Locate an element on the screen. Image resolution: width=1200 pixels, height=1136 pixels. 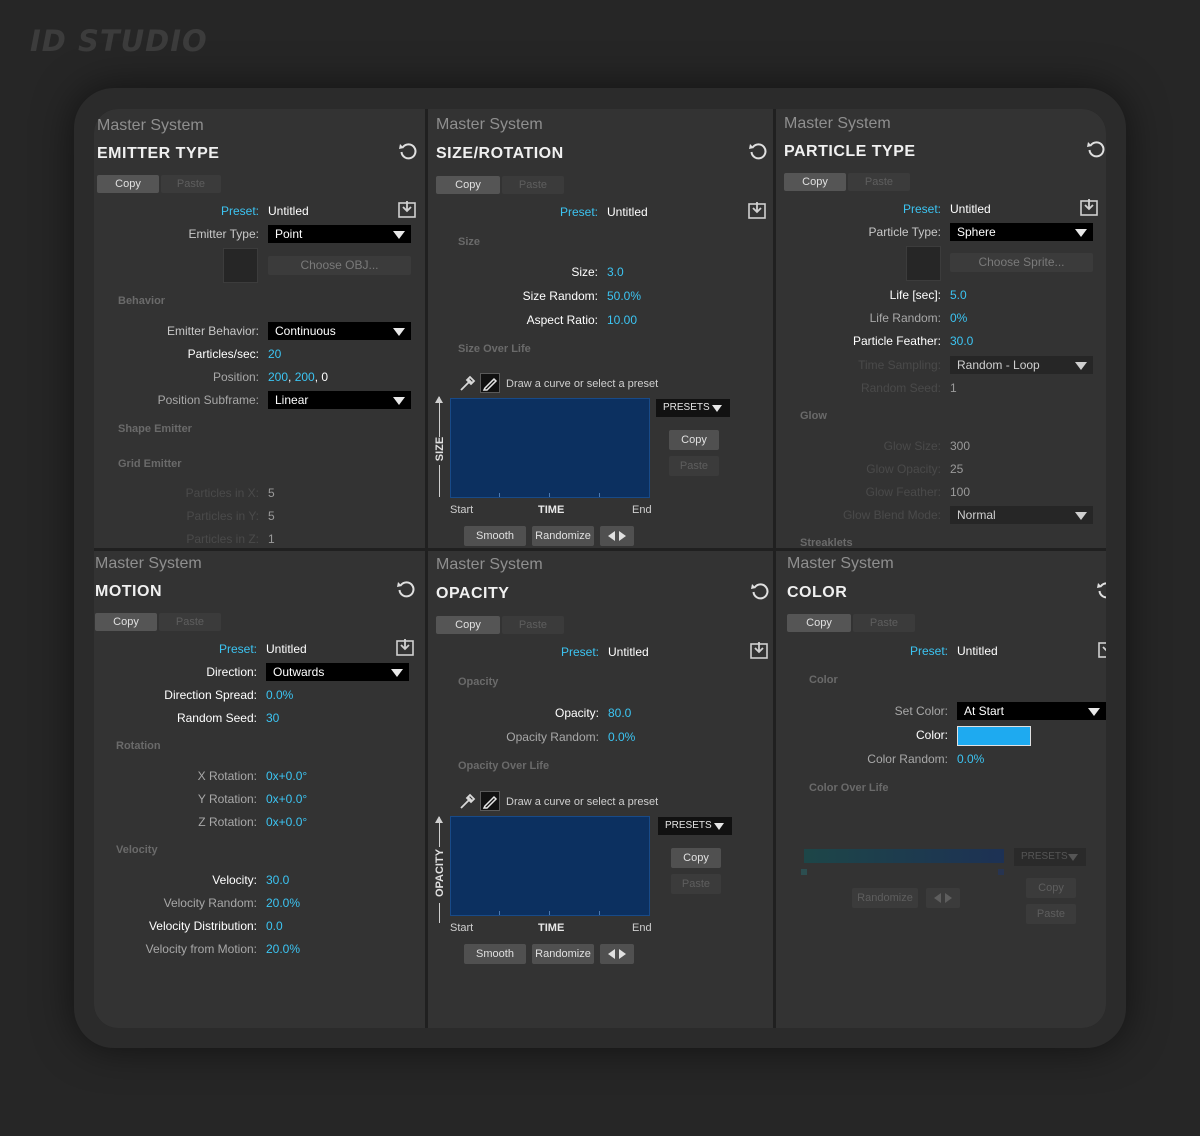
set-color-select: At Start is located at coordinates (1031, 711).